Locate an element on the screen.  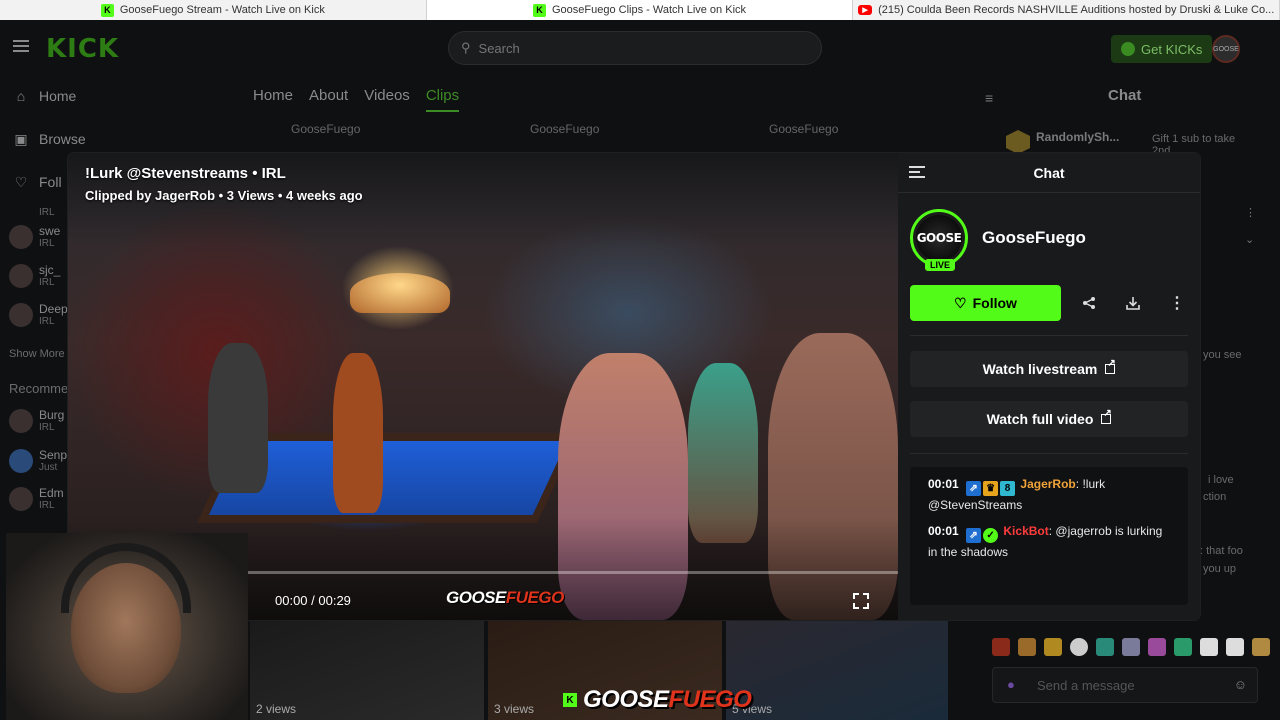
channel-actions: ♡ Follow ⋮ is located at coordinates (1052, 303).